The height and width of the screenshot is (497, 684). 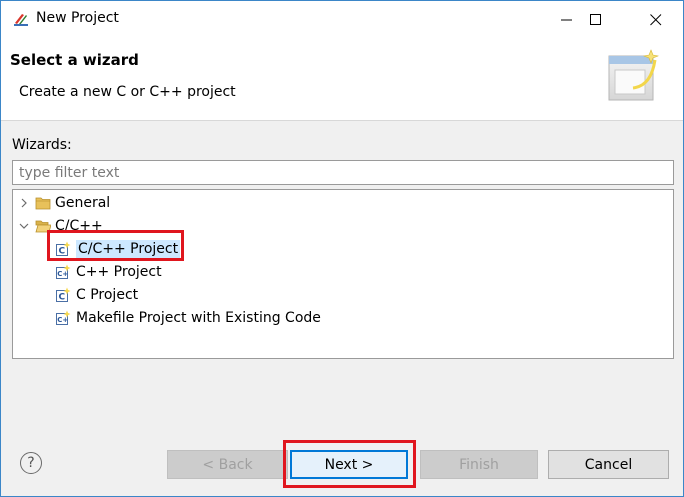 I want to click on selected-item-highlight: C/C++ Project, so click(x=128, y=249).